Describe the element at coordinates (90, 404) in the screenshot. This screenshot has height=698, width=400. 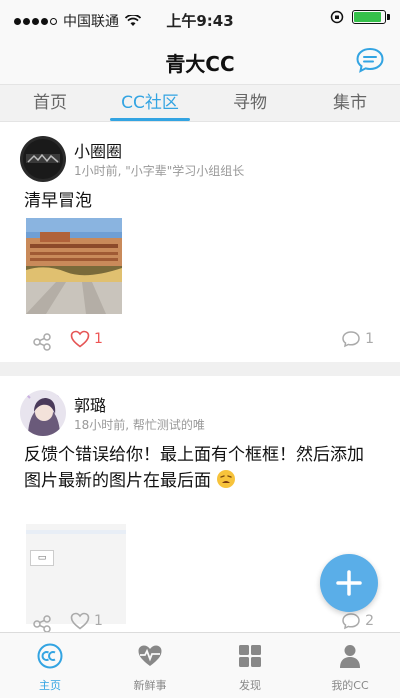
I see `author-name: 郭璐` at that location.